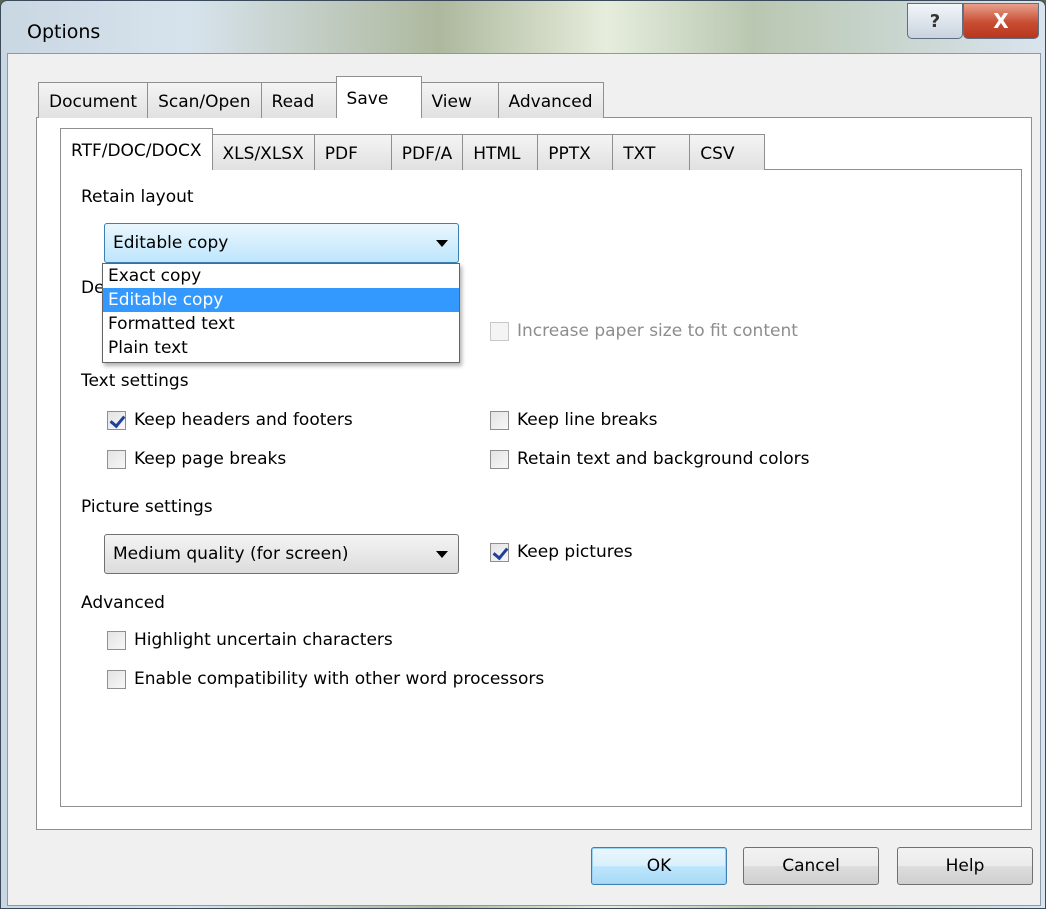  Describe the element at coordinates (281, 324) in the screenshot. I see `dropdown-option-formatted-text: Formatted text` at that location.